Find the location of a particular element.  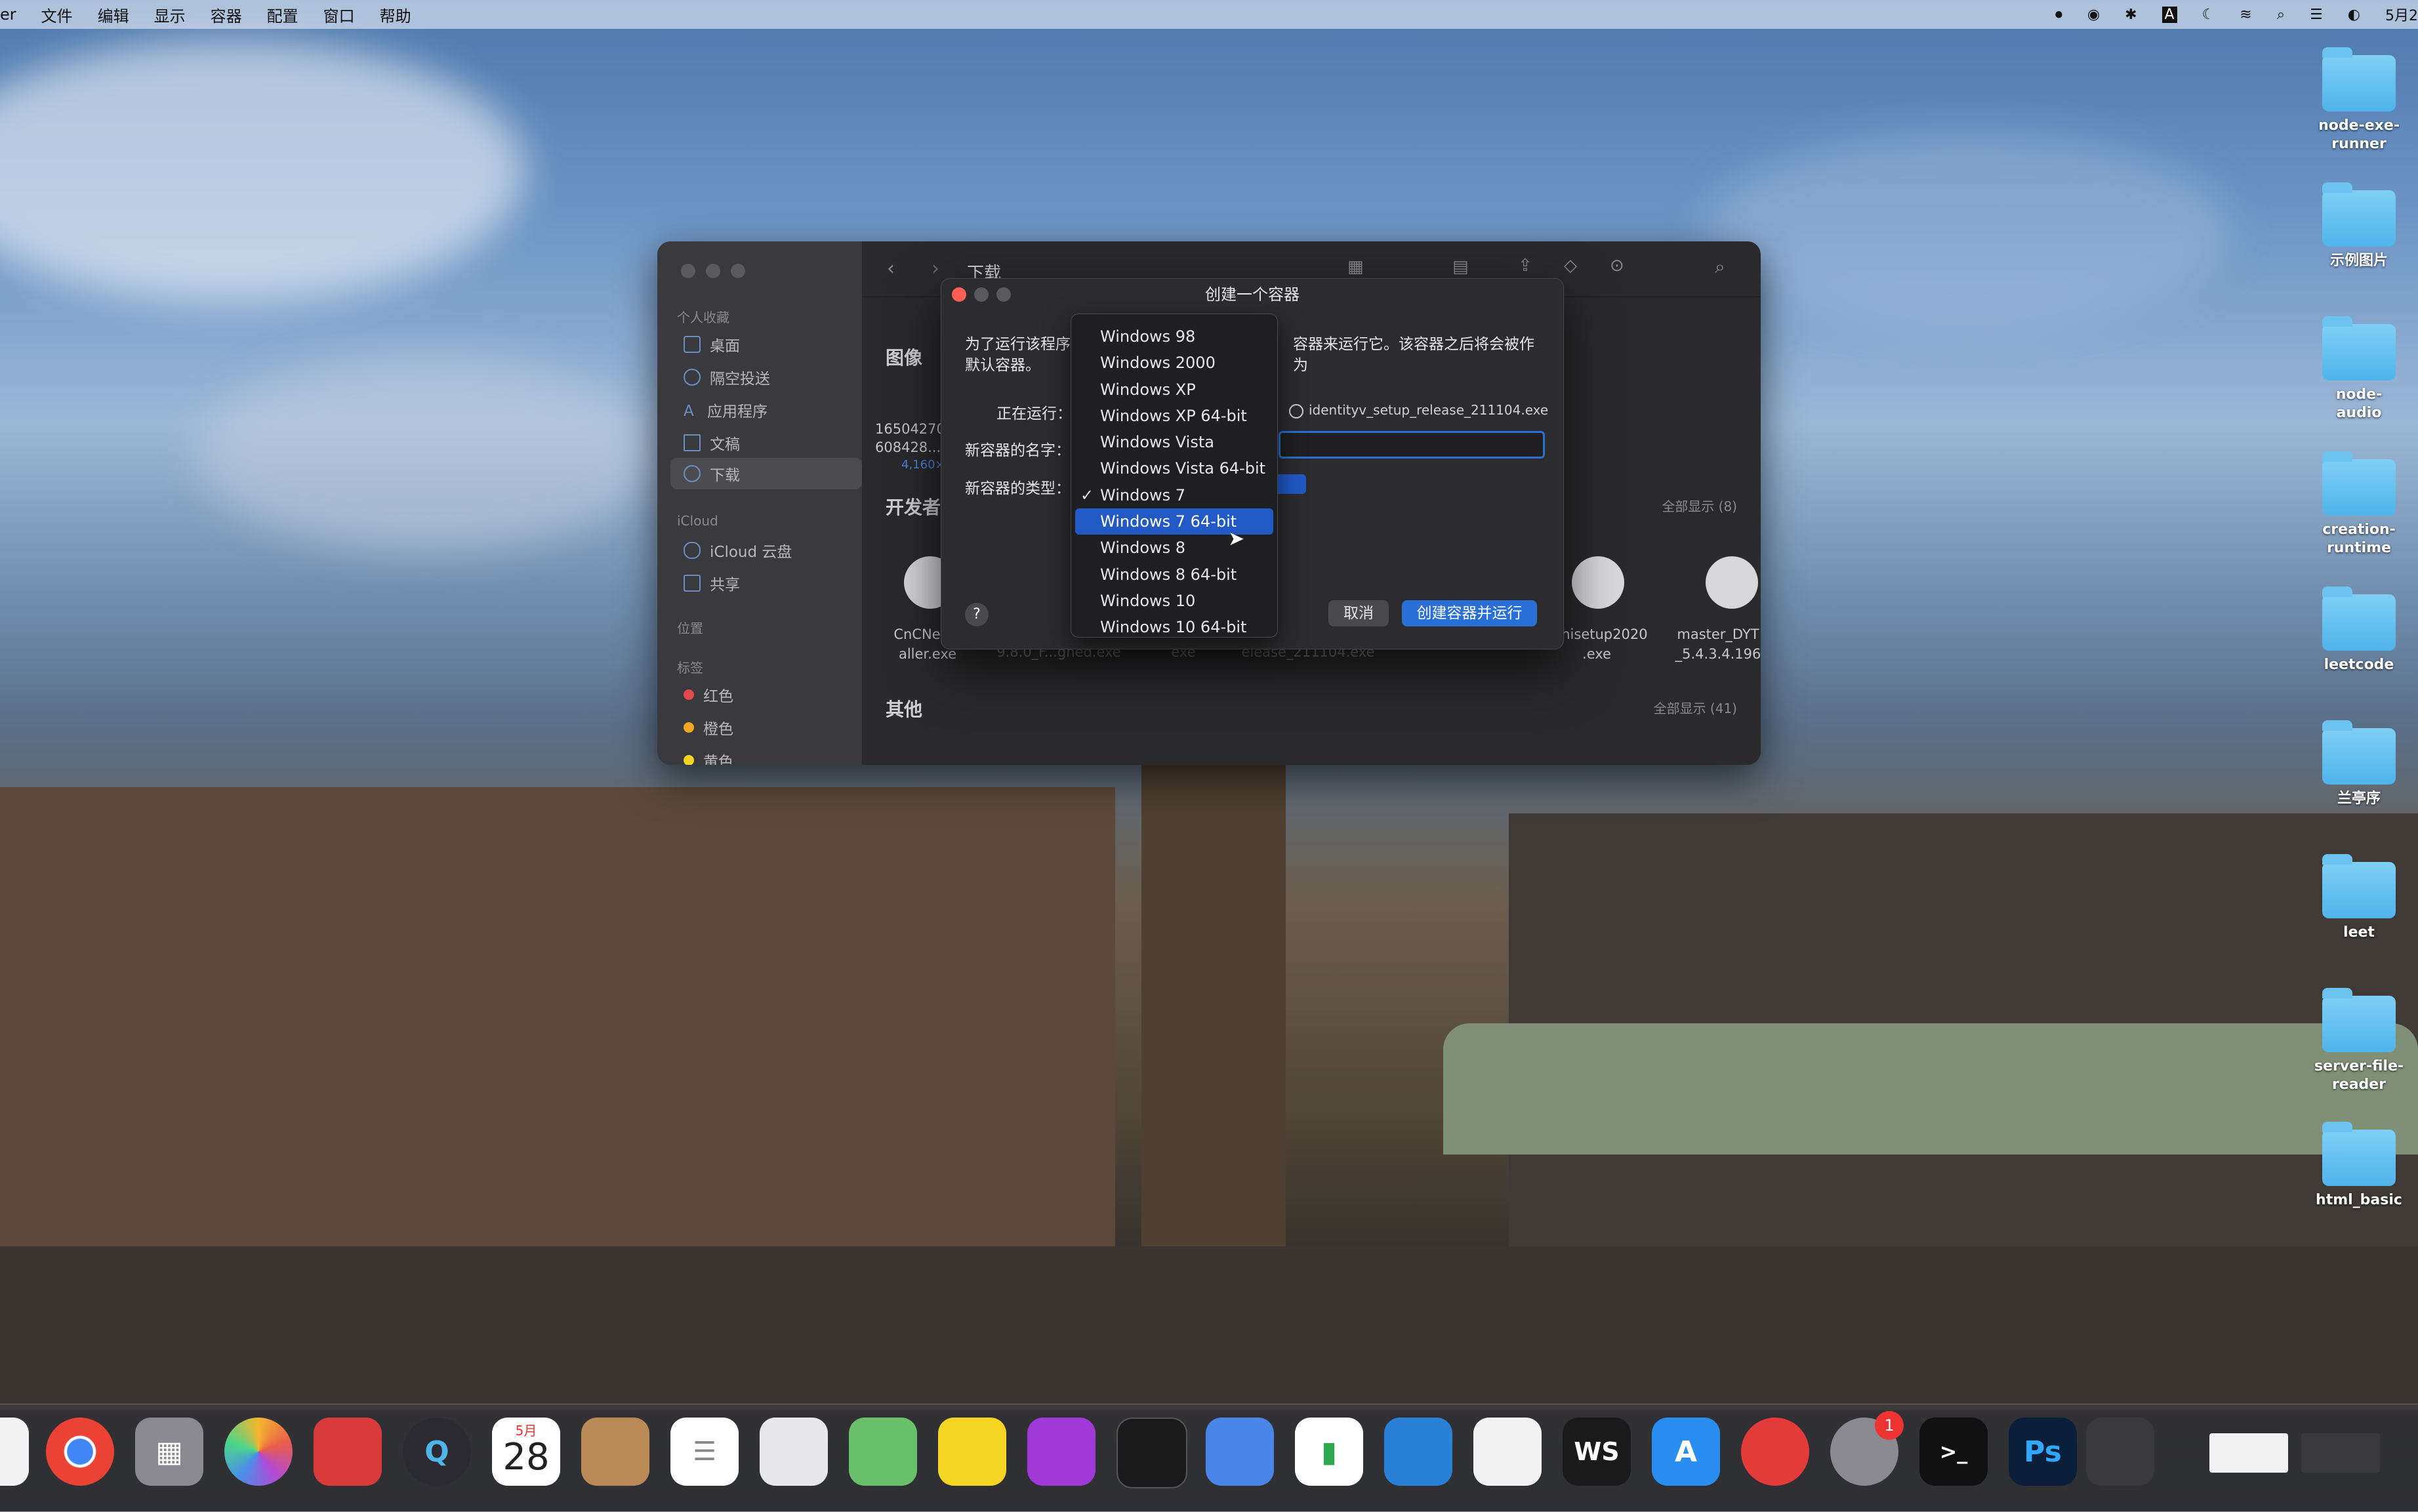

sidebar-item-desktop: 桌面 is located at coordinates (712, 344).